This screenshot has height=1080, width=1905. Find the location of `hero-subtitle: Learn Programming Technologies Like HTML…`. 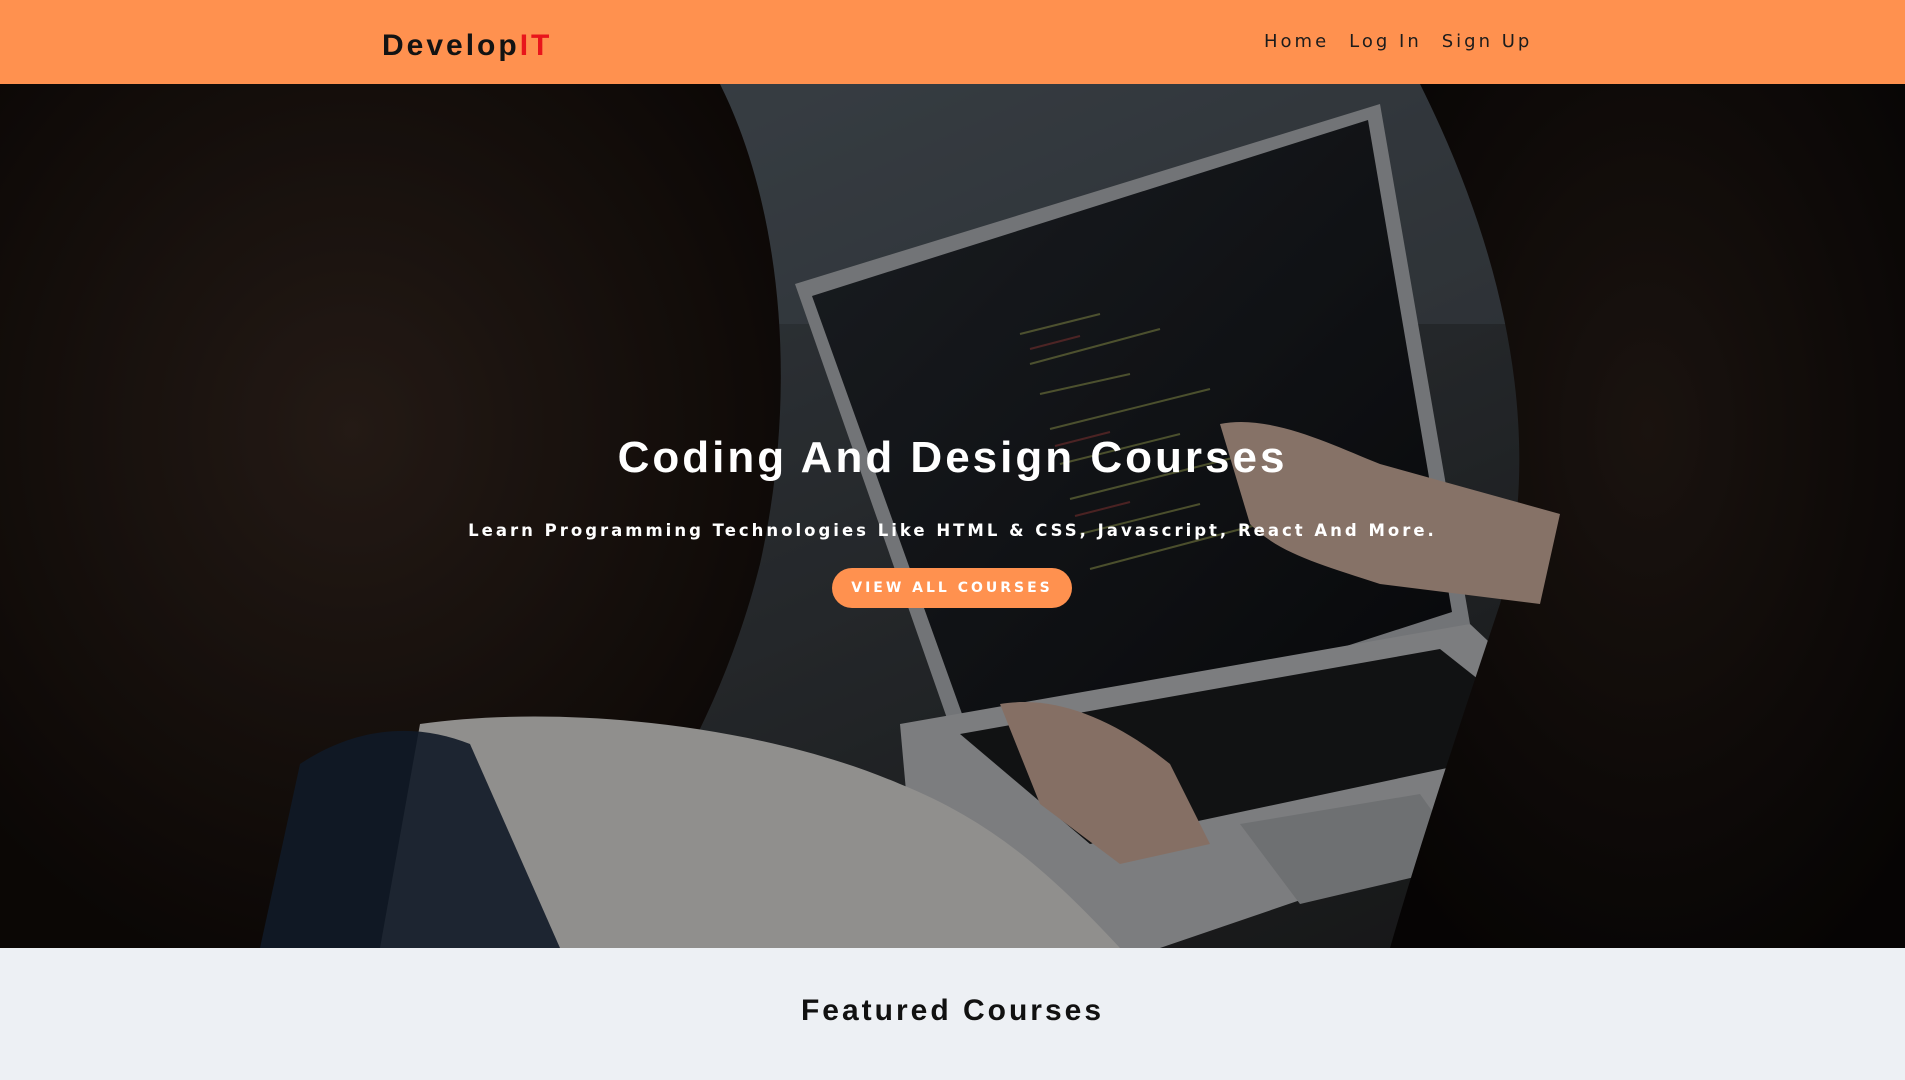

hero-subtitle: Learn Programming Technologies Like HTML… is located at coordinates (952, 530).